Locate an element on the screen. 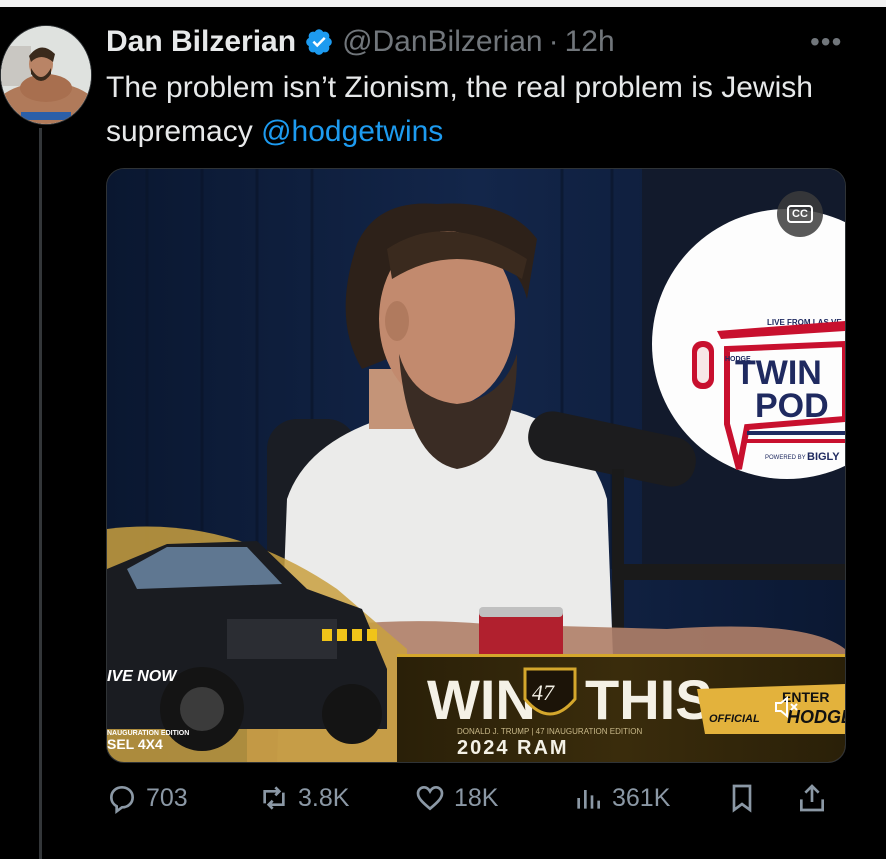 Image resolution: width=886 pixels, height=859 pixels. captions-button: CC is located at coordinates (800, 214).